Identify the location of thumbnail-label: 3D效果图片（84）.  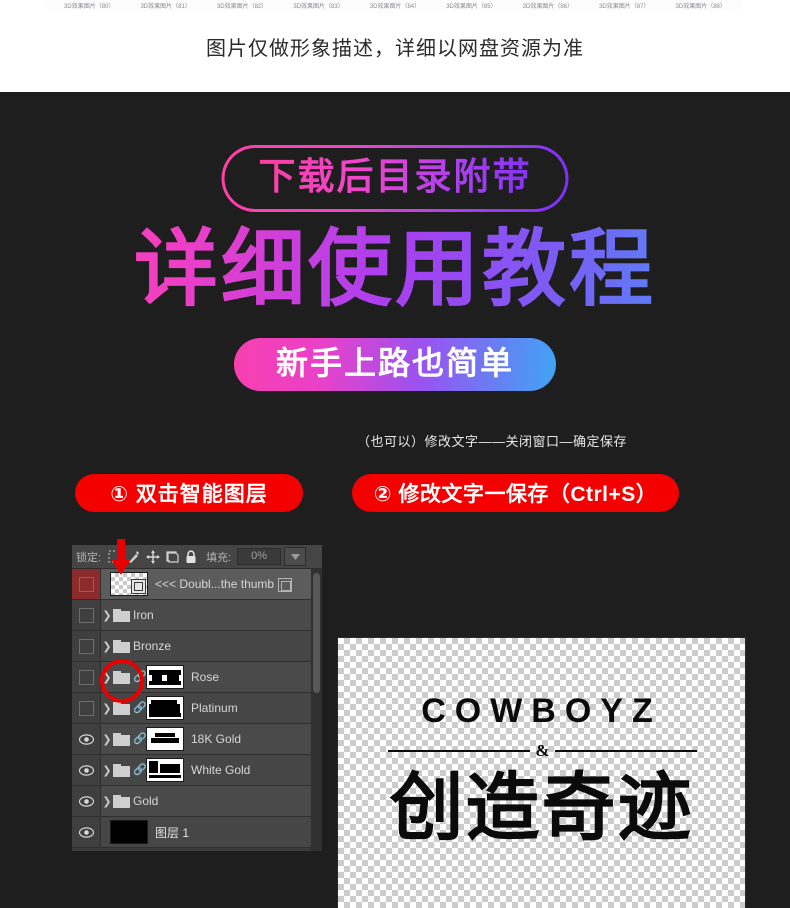
(395, 7).